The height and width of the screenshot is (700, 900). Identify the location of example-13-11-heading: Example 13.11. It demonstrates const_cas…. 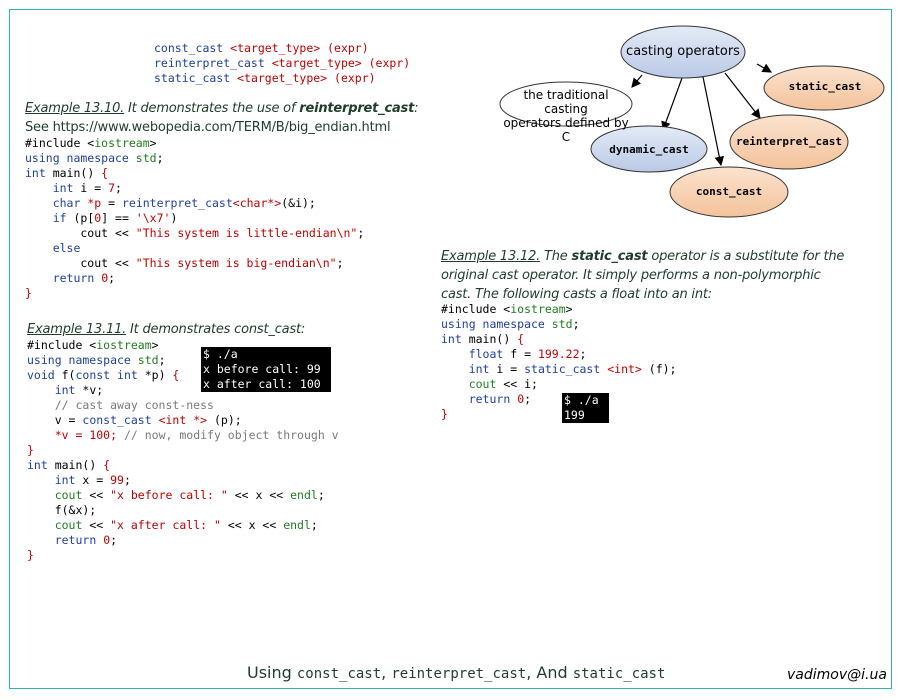
(166, 329).